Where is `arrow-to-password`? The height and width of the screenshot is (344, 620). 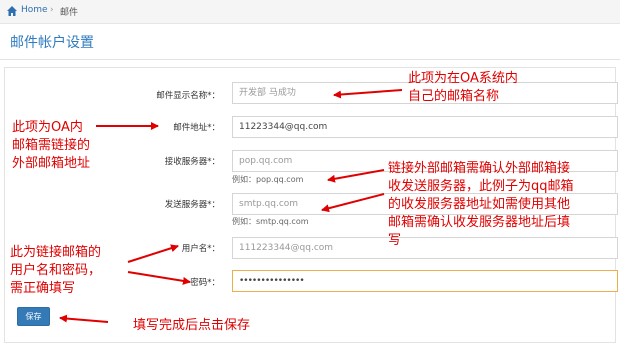 arrow-to-password is located at coordinates (159, 278).